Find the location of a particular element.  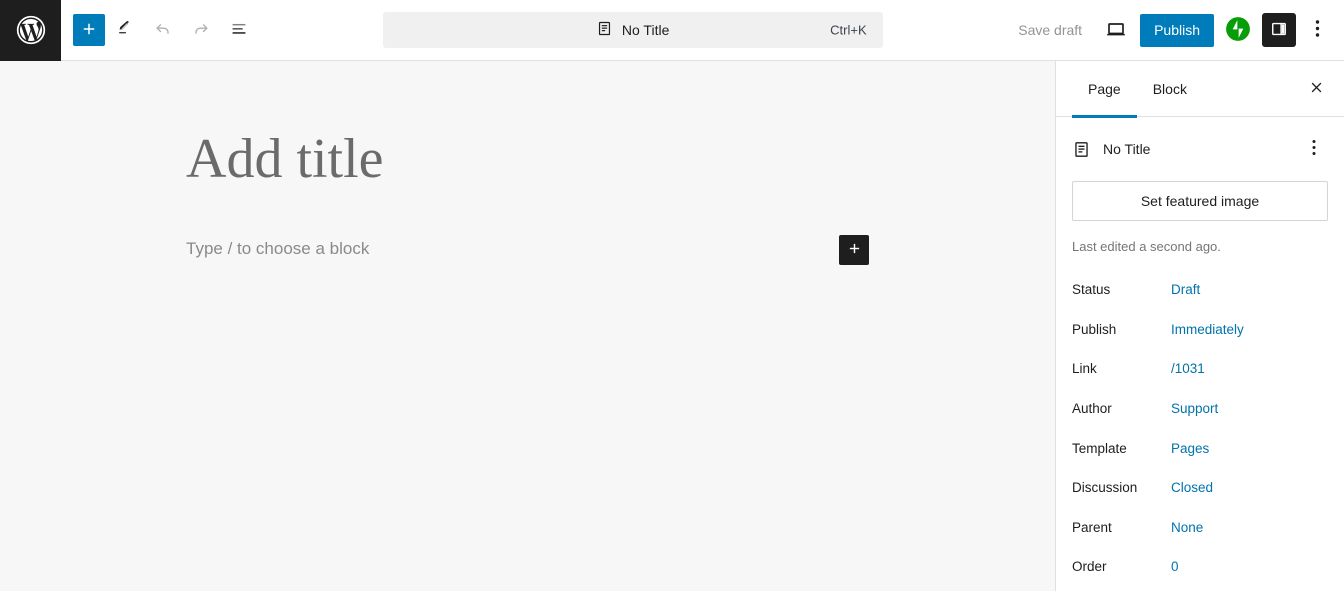

meta-value-link: /1031 is located at coordinates (1188, 368).